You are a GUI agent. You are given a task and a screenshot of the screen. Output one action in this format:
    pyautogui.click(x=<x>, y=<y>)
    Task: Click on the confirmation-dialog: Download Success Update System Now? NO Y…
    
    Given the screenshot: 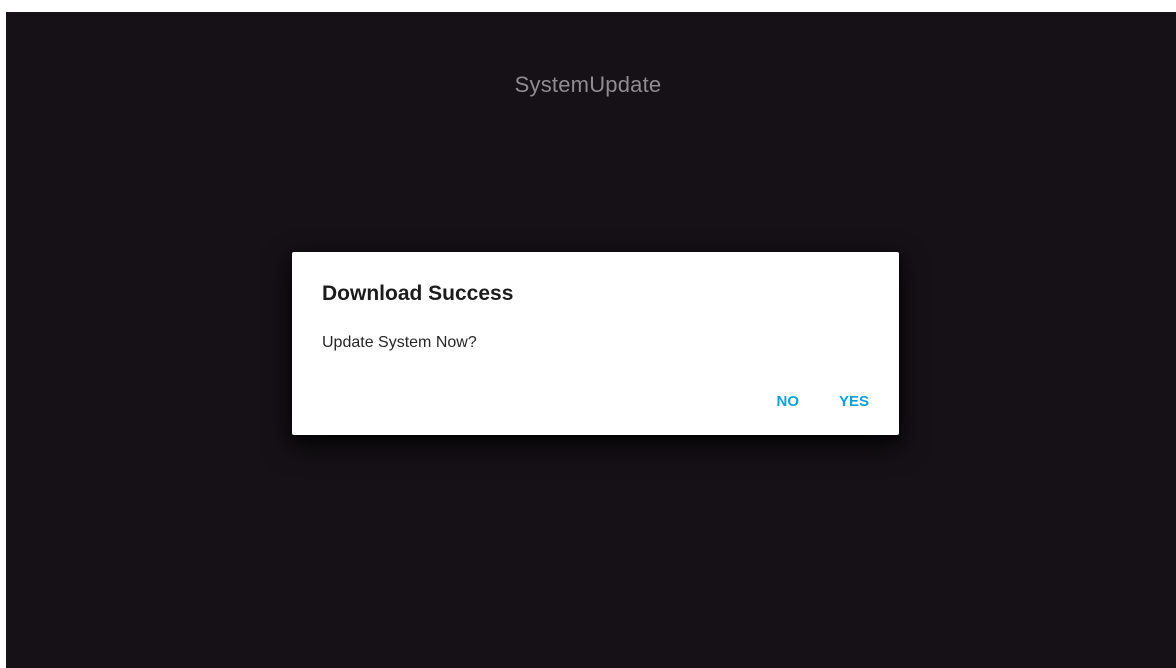 What is the action you would take?
    pyautogui.click(x=595, y=343)
    